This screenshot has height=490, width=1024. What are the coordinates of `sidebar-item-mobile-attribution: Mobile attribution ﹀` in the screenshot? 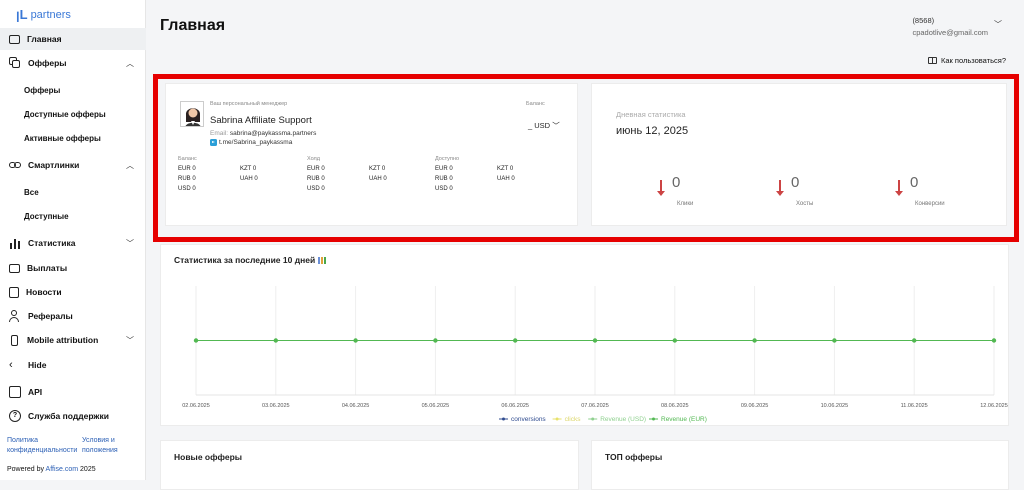 It's located at (73, 340).